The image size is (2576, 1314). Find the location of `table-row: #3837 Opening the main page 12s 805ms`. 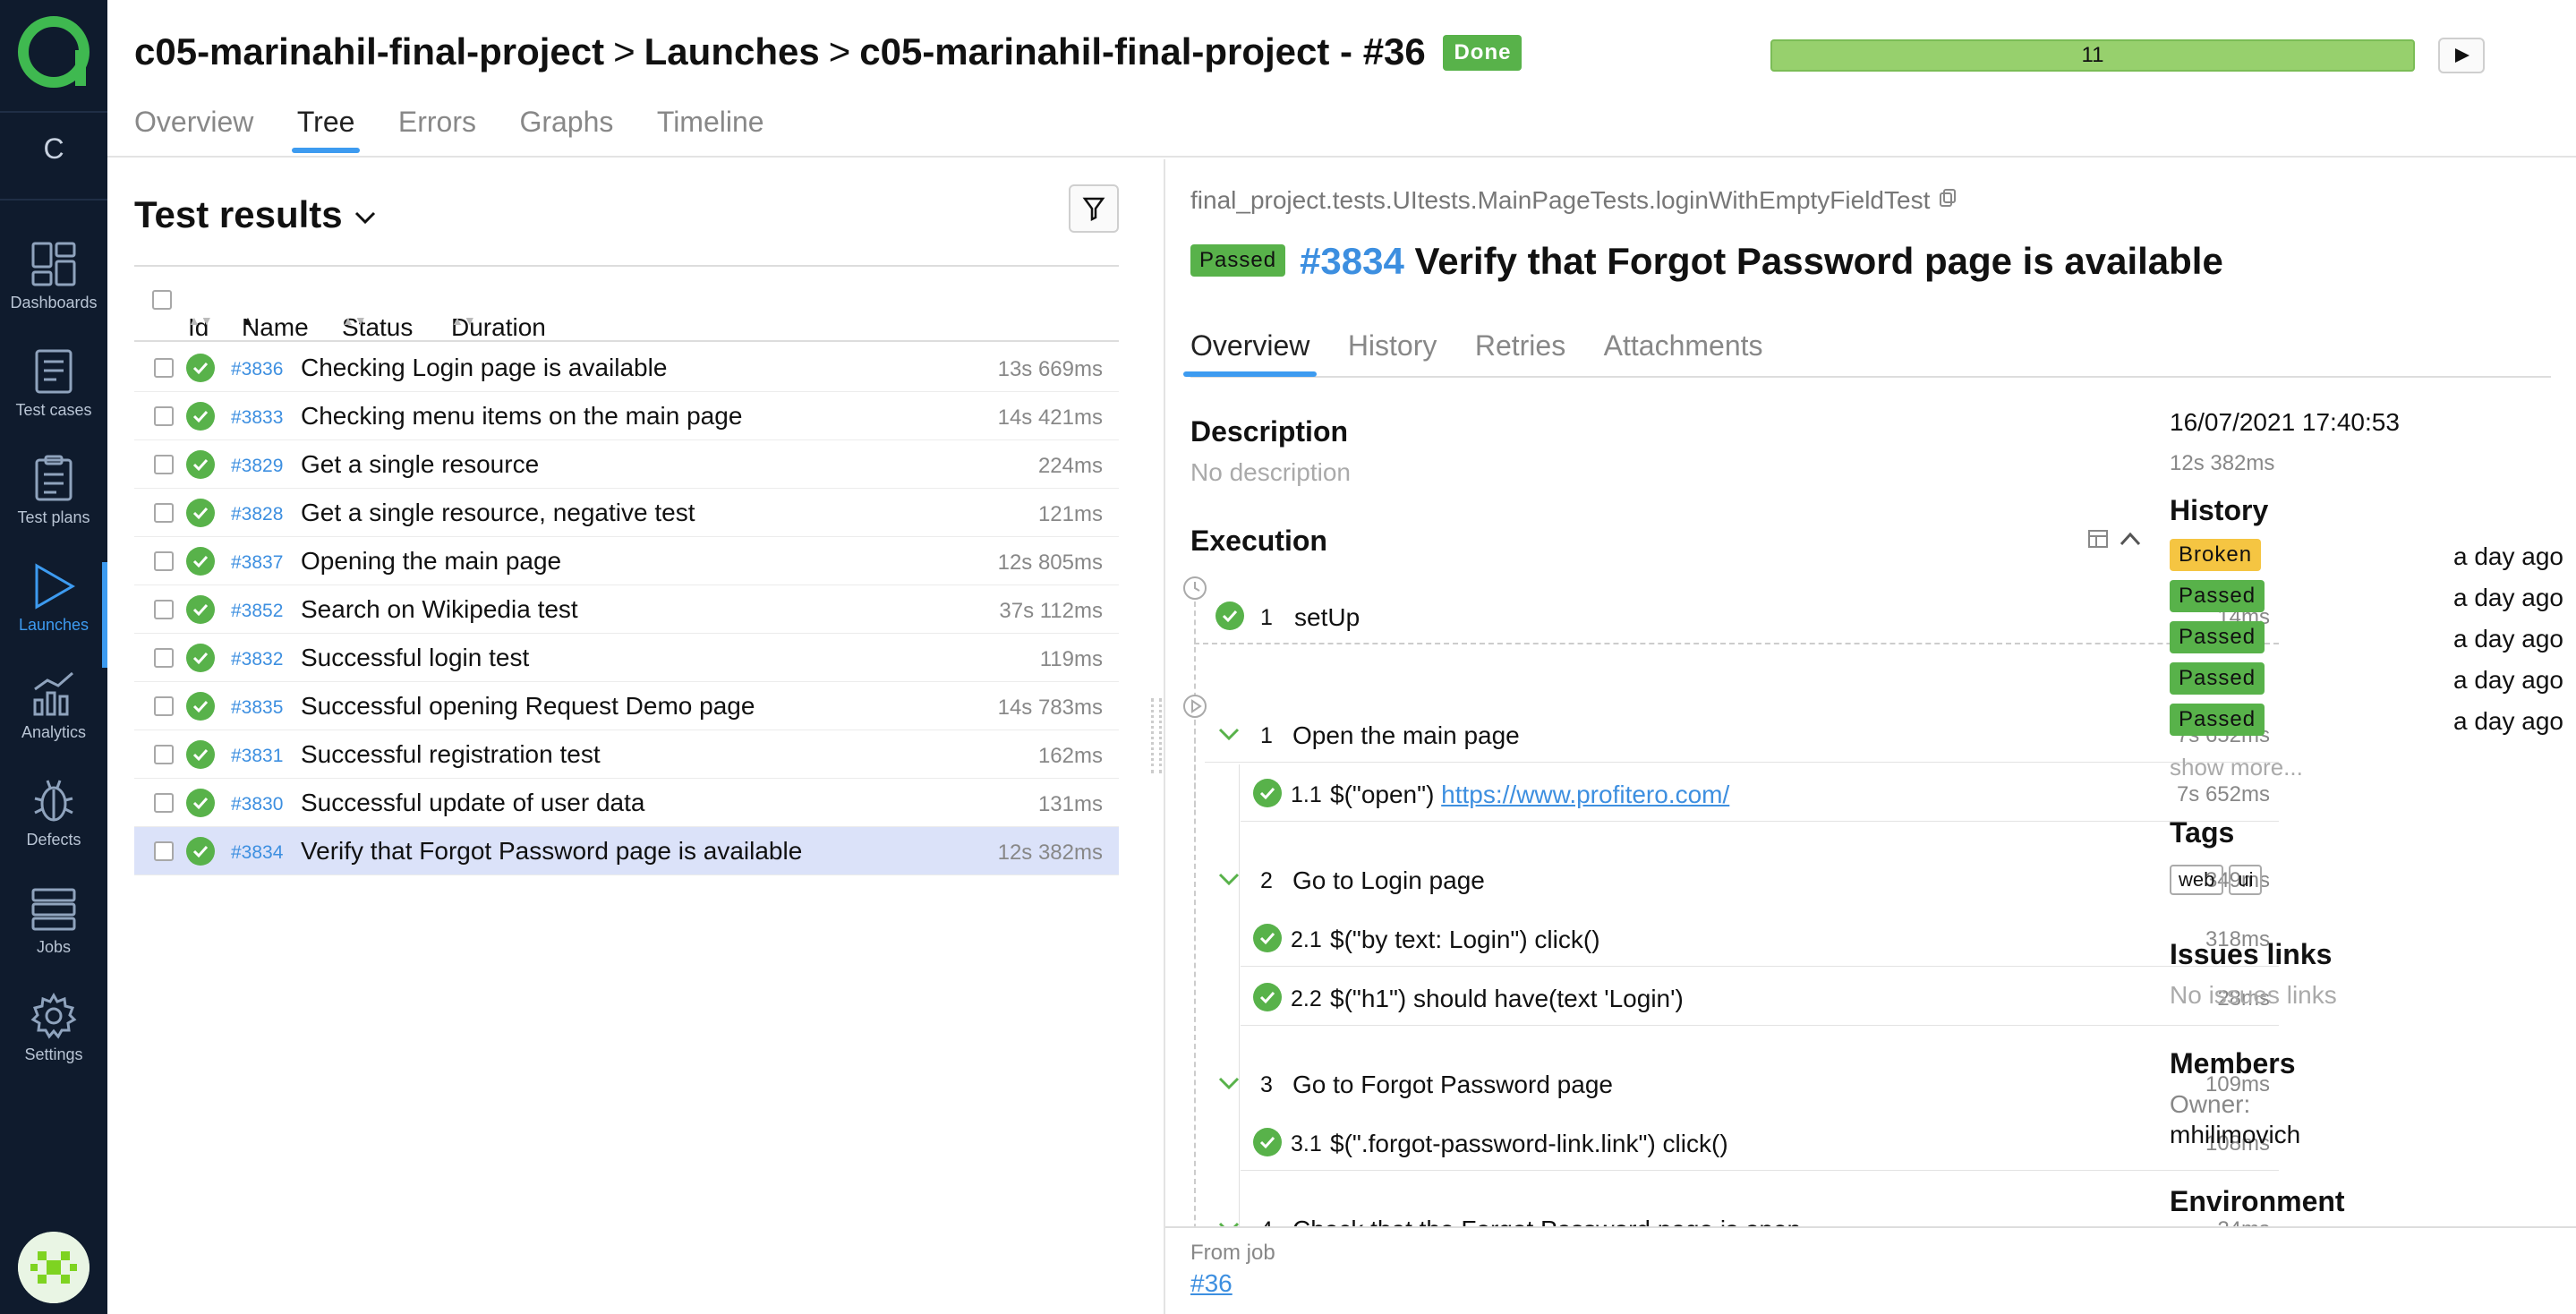

table-row: #3837 Opening the main page 12s 805ms is located at coordinates (626, 561).